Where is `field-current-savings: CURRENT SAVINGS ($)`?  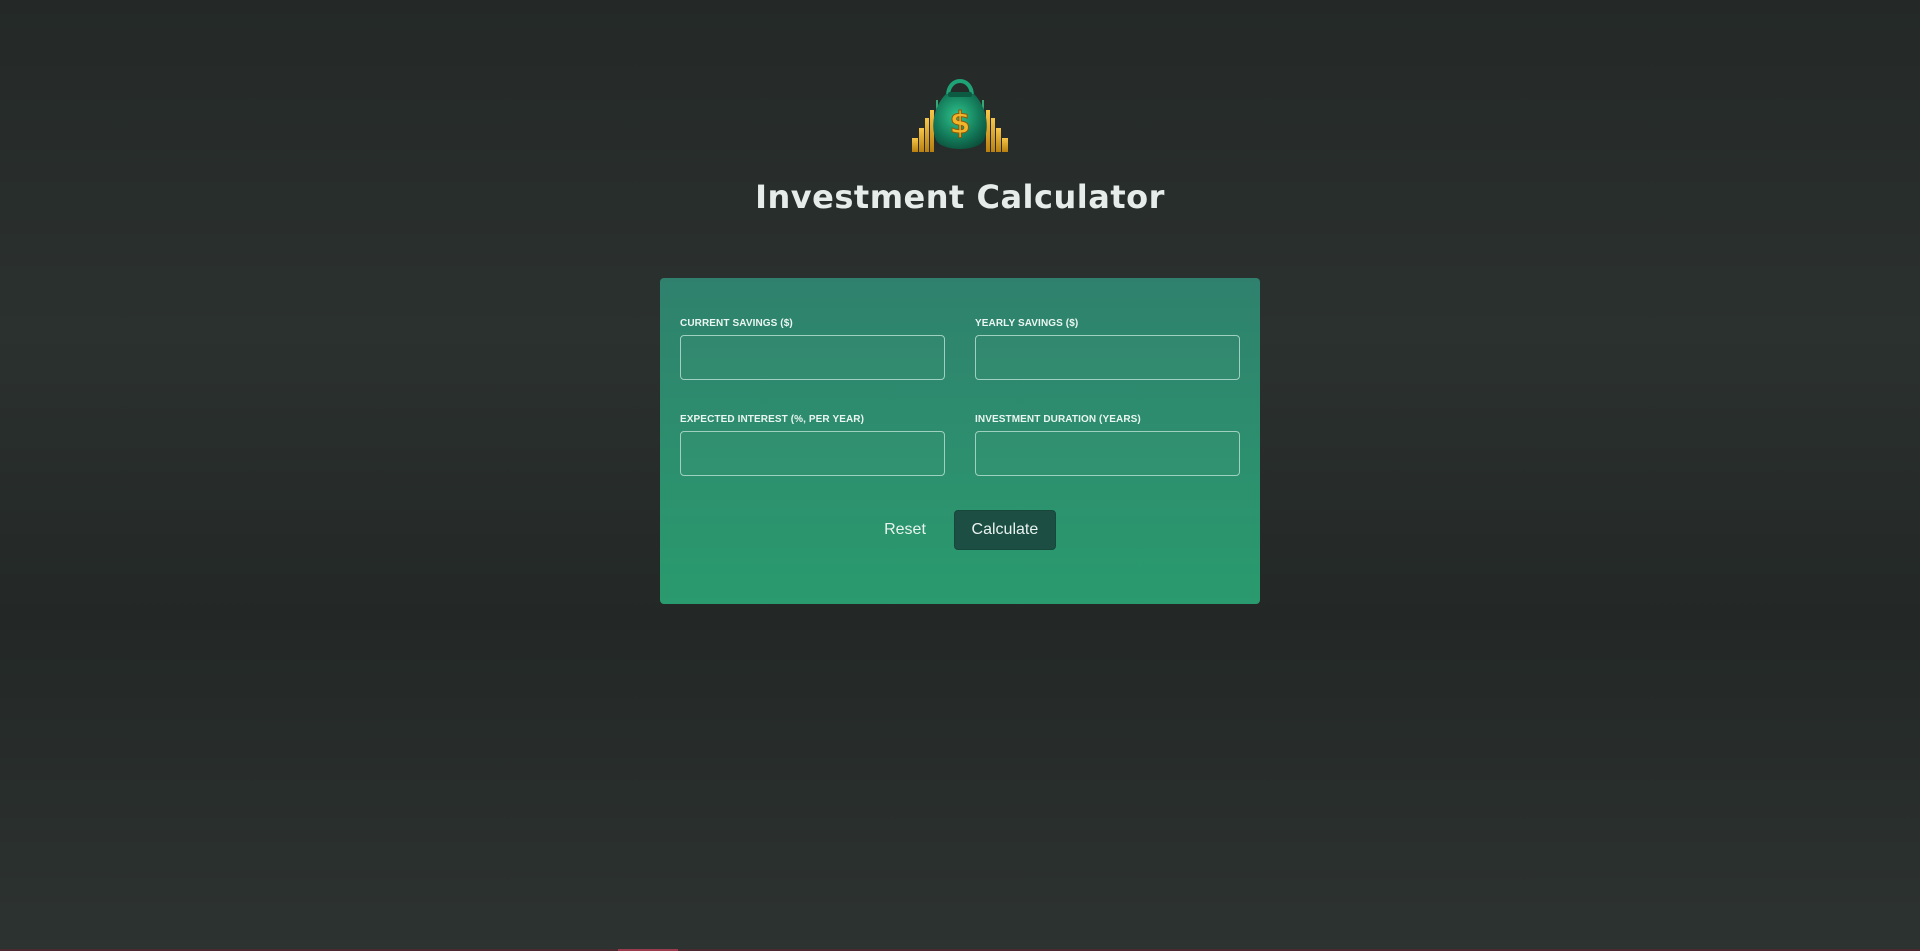
field-current-savings: CURRENT SAVINGS ($) is located at coordinates (812, 349).